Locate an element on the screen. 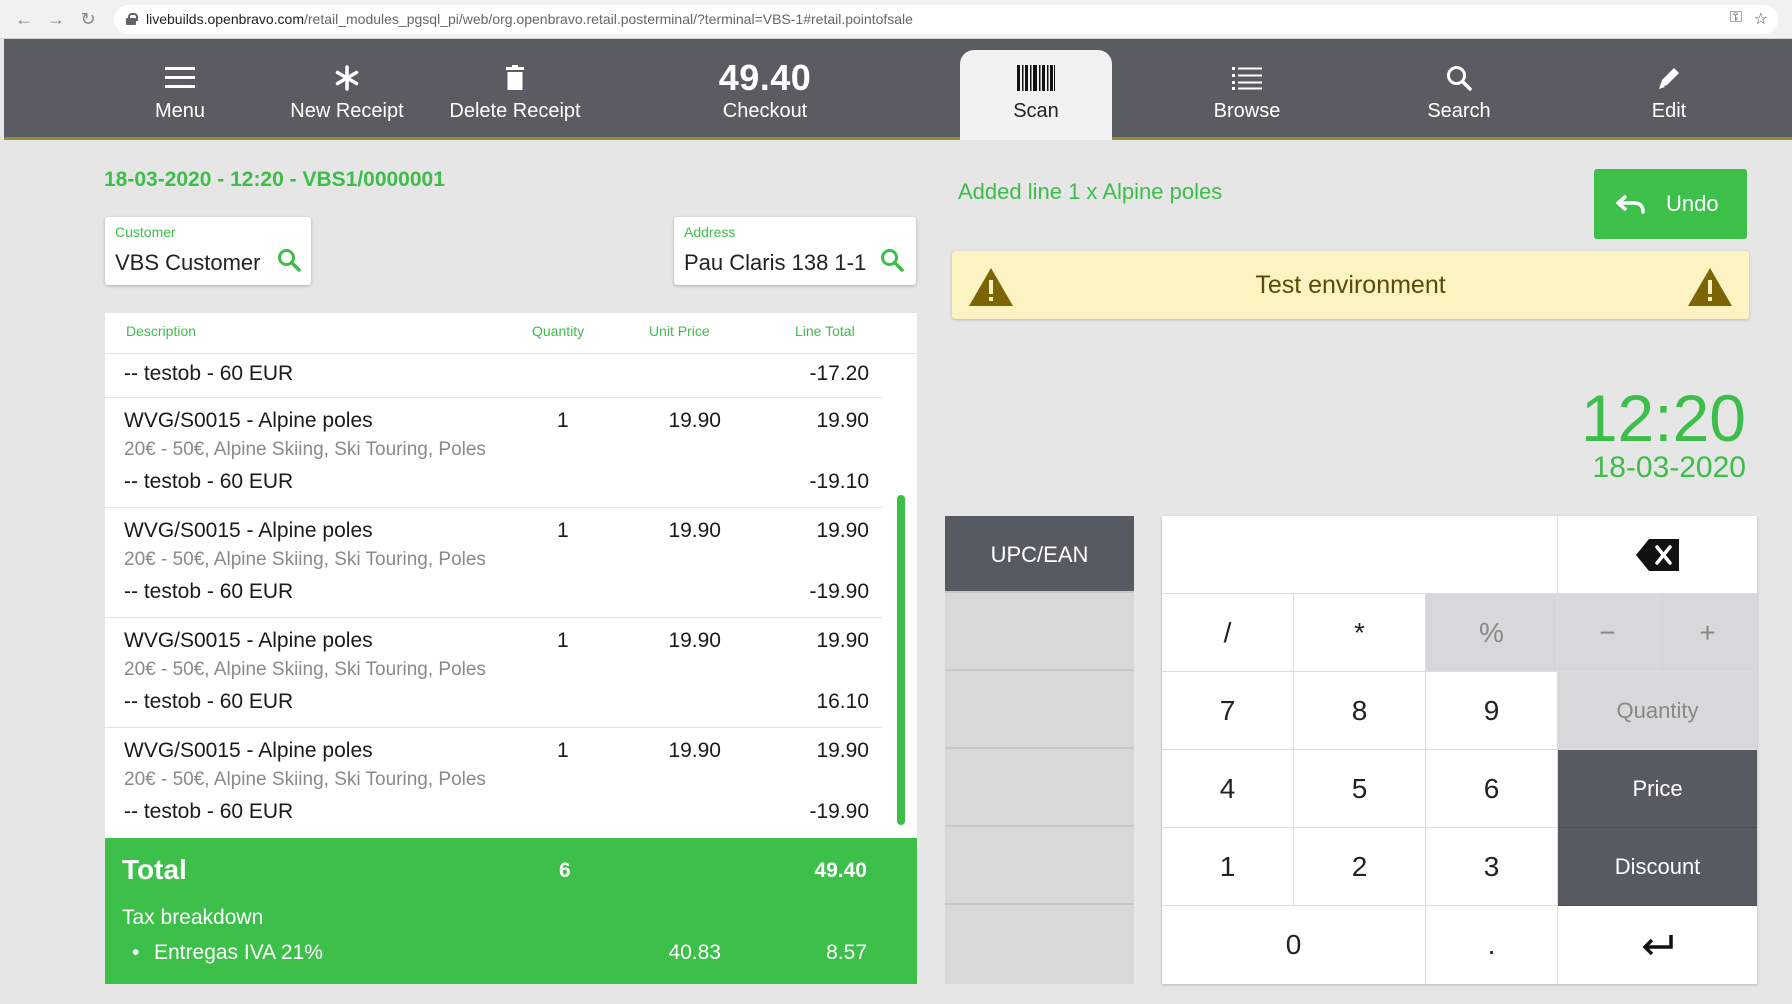 Image resolution: width=1792 pixels, height=1004 pixels. key-1: 1 is located at coordinates (1228, 867).